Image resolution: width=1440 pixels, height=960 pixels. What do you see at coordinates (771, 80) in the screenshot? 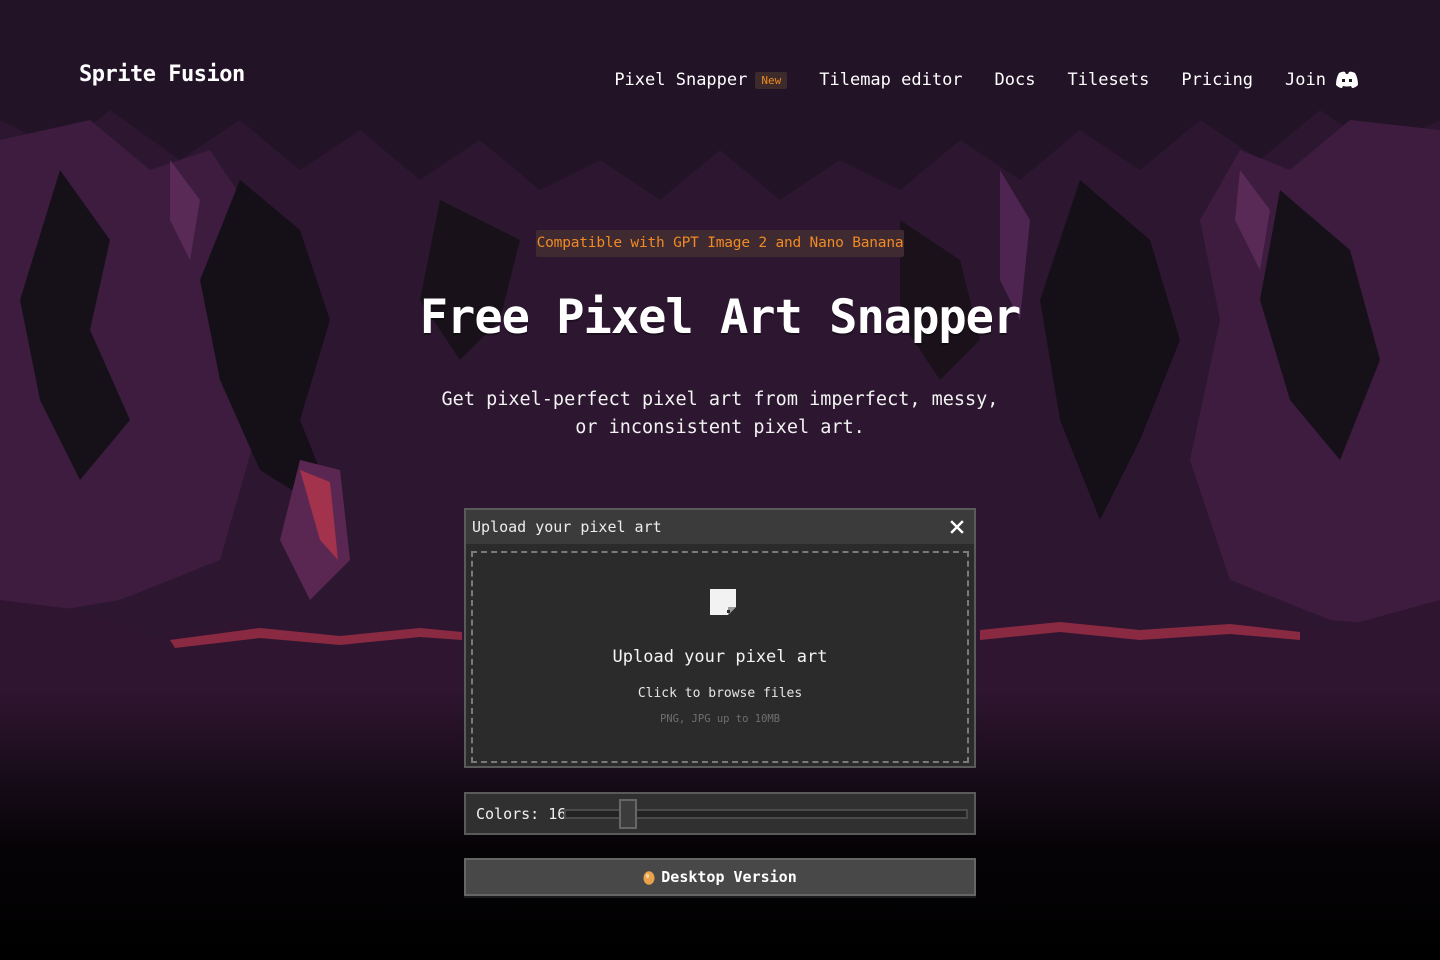
I see `new-badge: New` at bounding box center [771, 80].